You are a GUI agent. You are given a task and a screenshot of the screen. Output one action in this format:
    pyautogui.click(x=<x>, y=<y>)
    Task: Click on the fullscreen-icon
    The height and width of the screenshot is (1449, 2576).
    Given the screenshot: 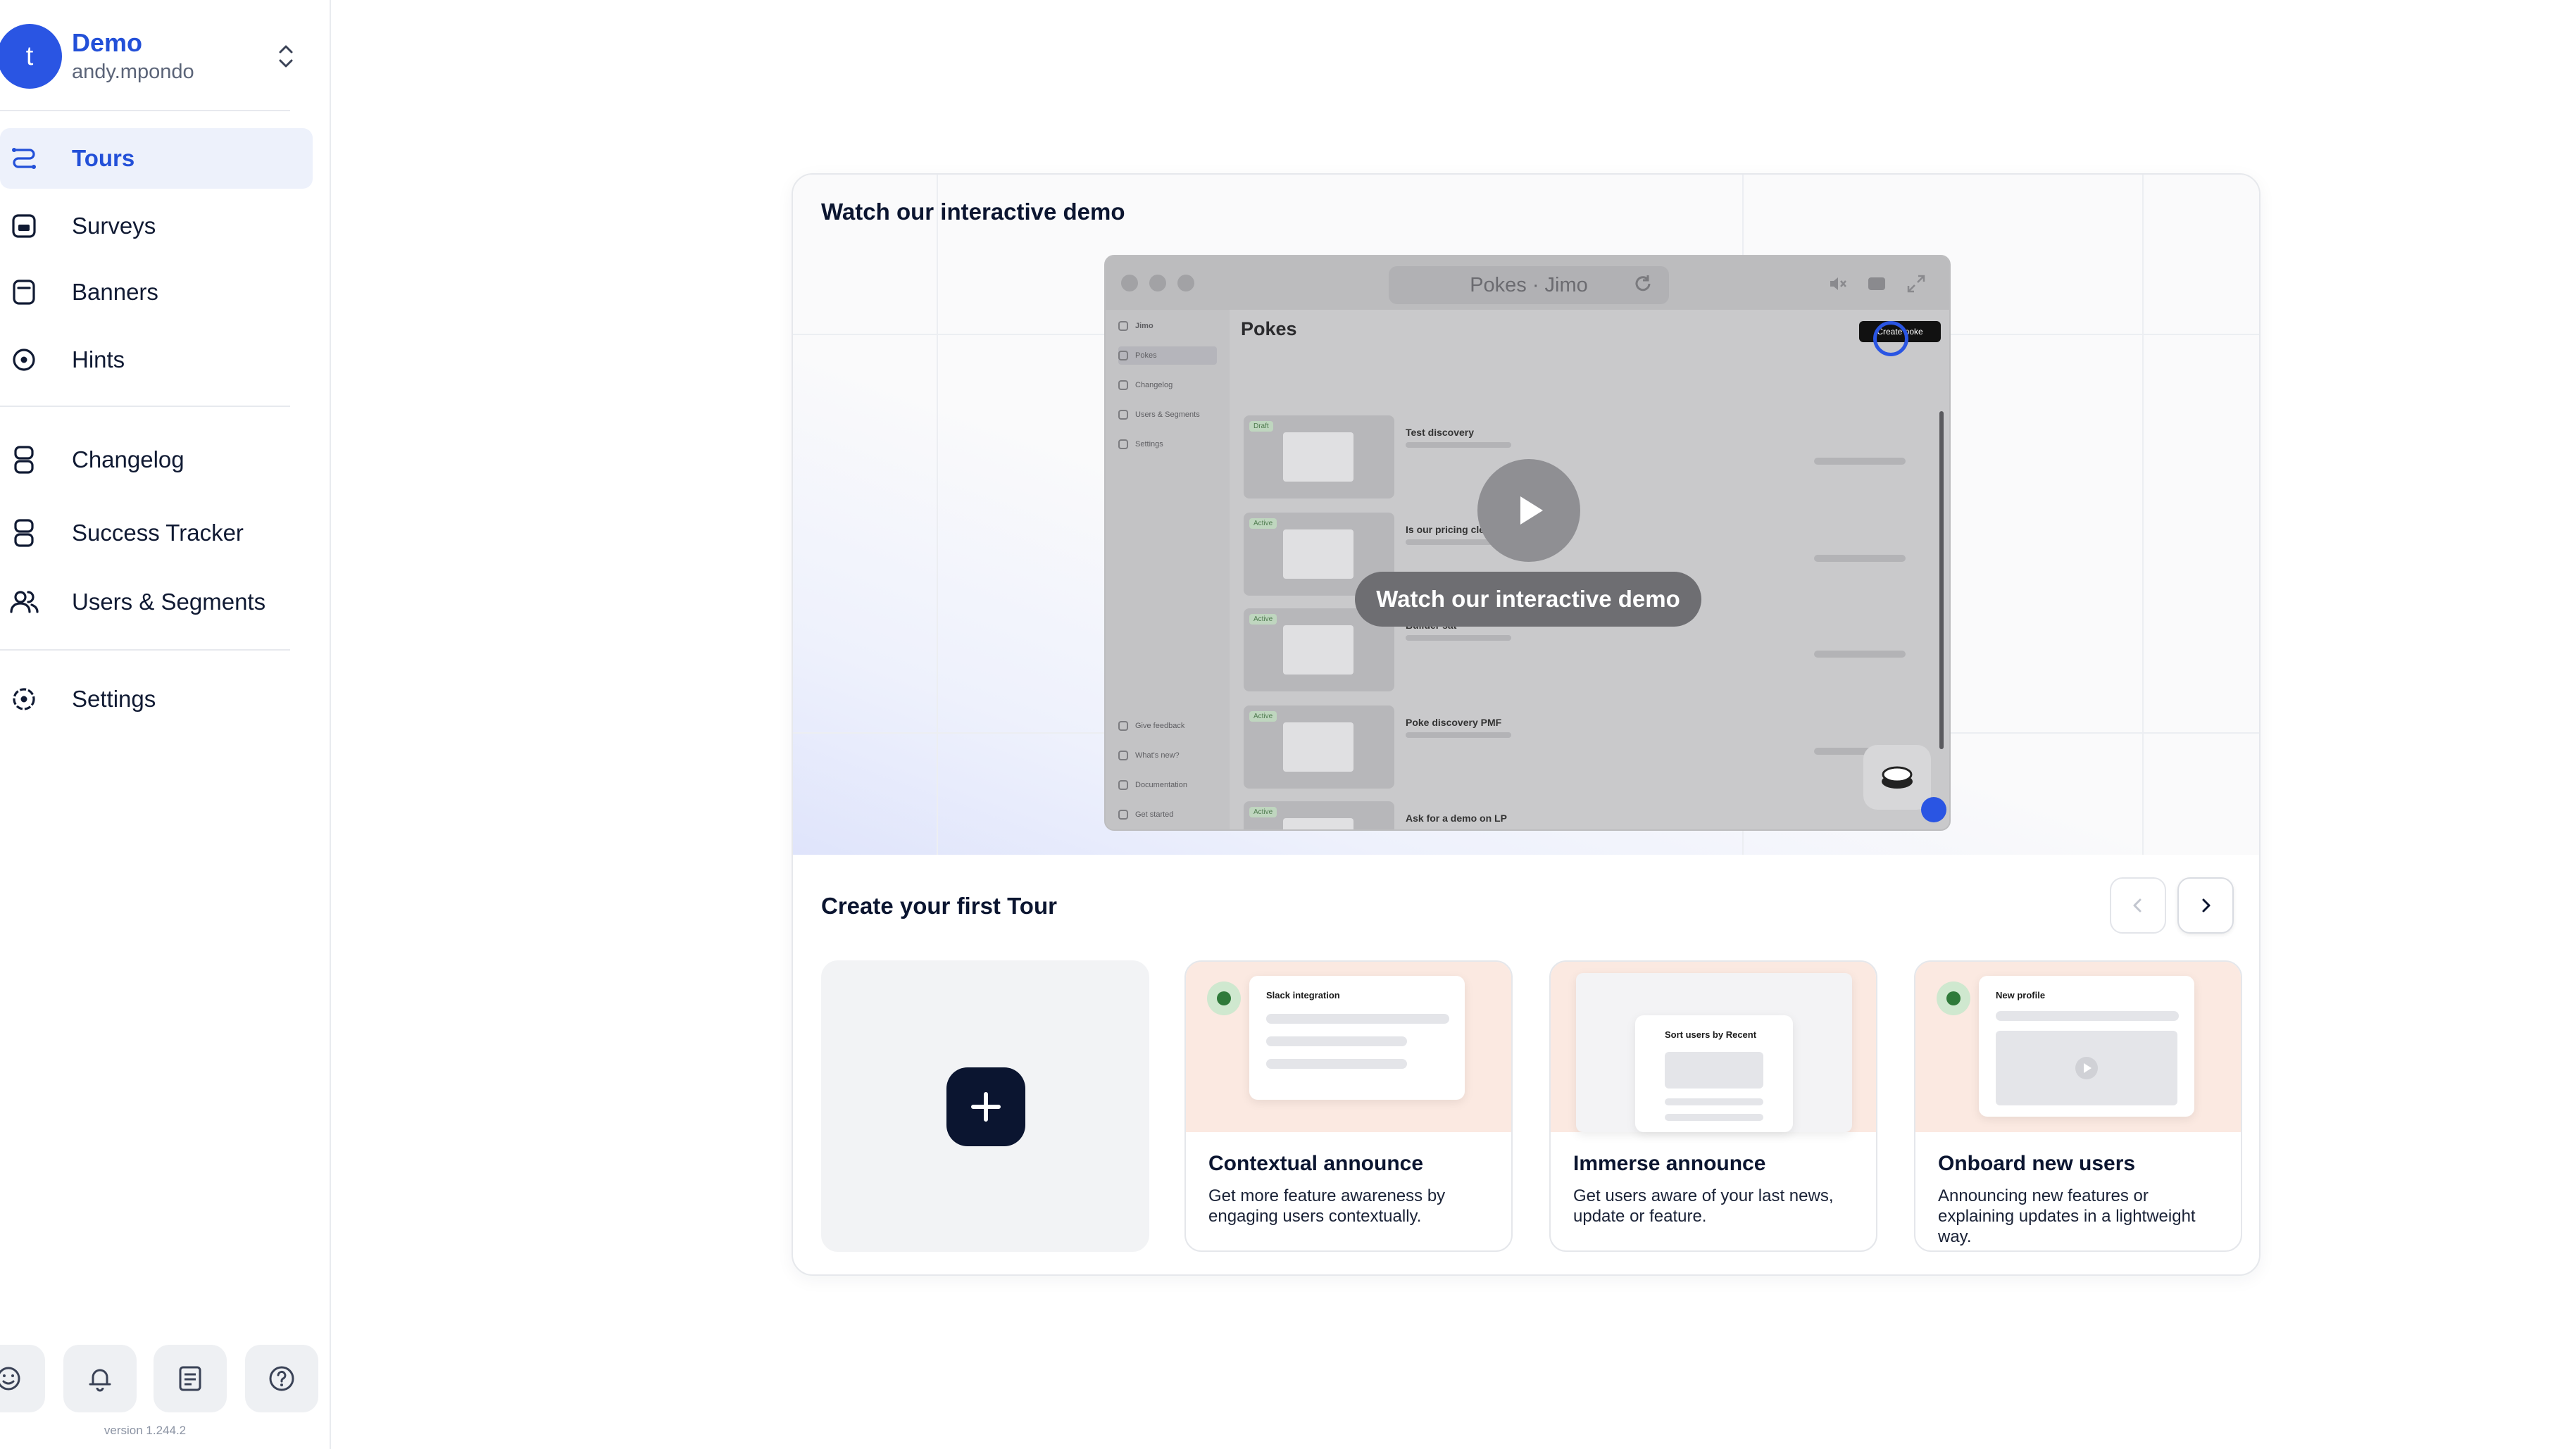 What is the action you would take?
    pyautogui.click(x=1916, y=283)
    